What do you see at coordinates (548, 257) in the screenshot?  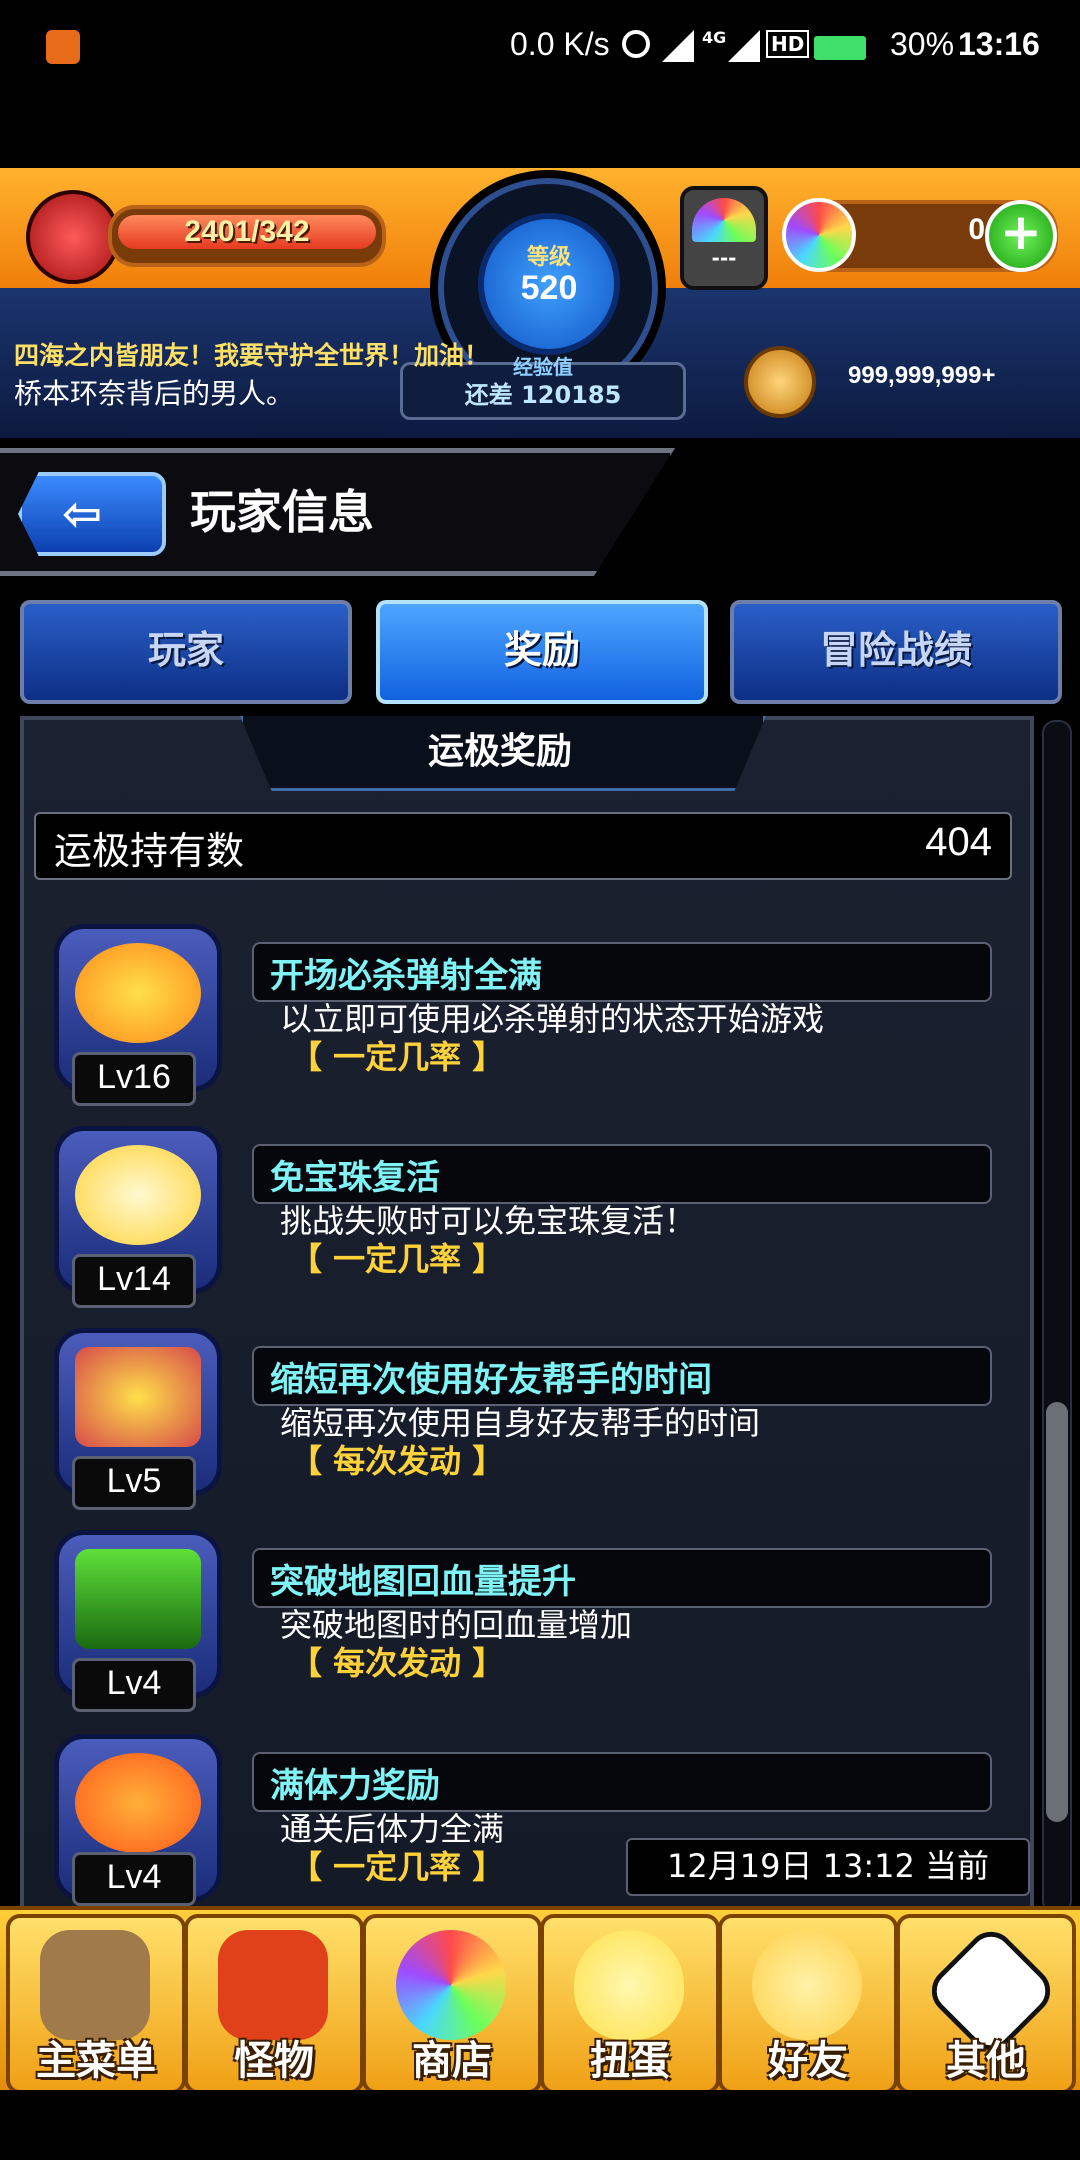 I see `level-label: 等级` at bounding box center [548, 257].